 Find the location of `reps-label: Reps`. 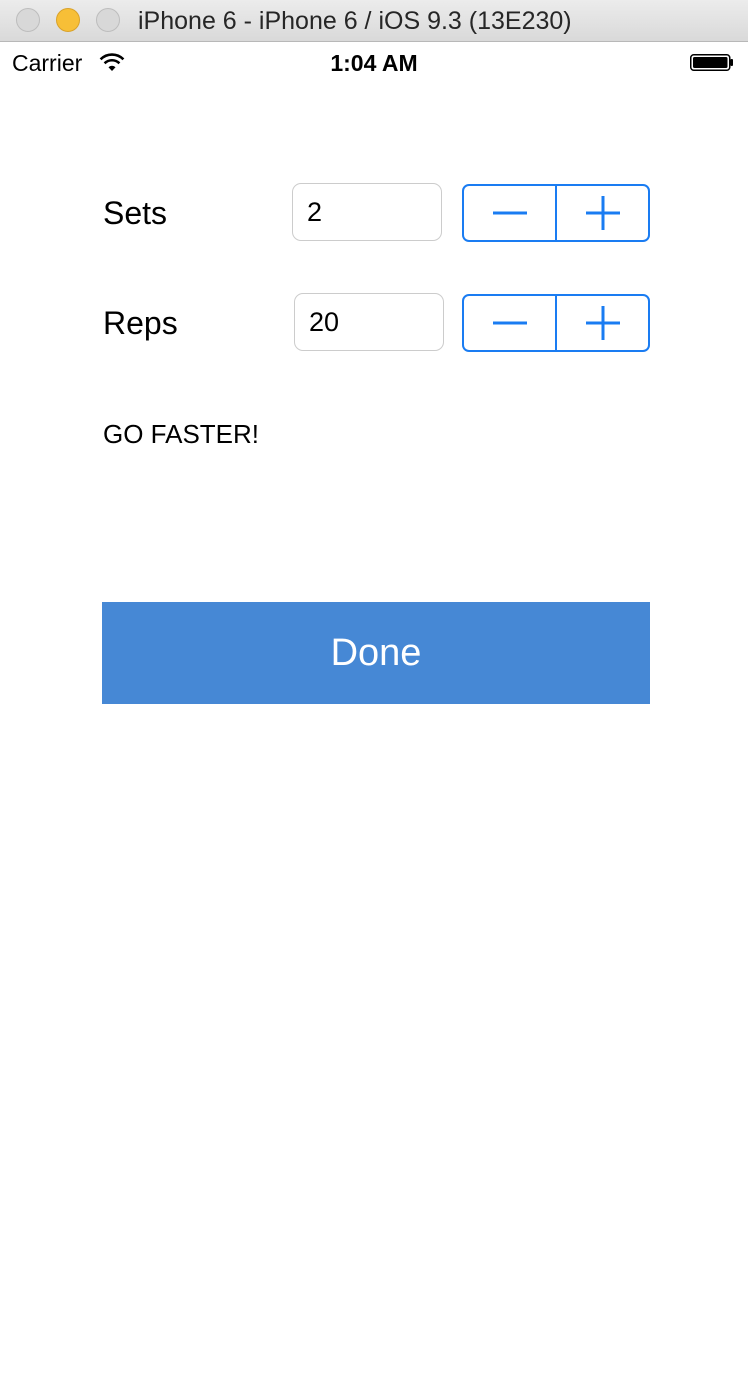

reps-label: Reps is located at coordinates (140, 323).